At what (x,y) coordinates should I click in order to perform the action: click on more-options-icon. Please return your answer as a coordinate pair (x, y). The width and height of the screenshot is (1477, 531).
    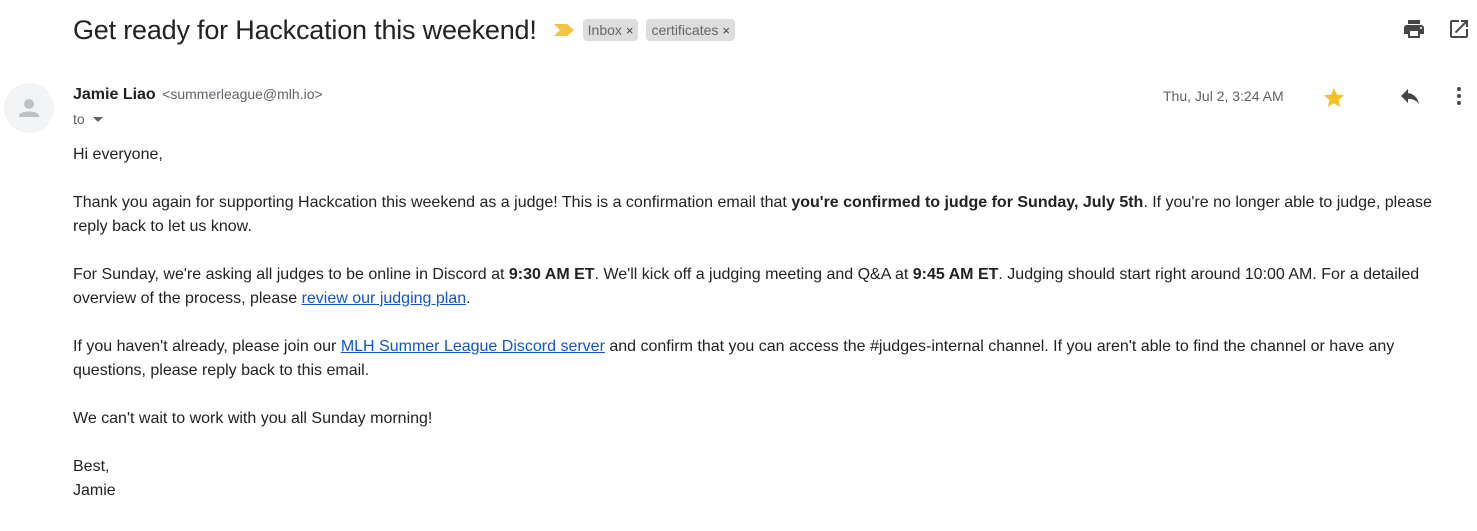
    Looking at the image, I should click on (1459, 96).